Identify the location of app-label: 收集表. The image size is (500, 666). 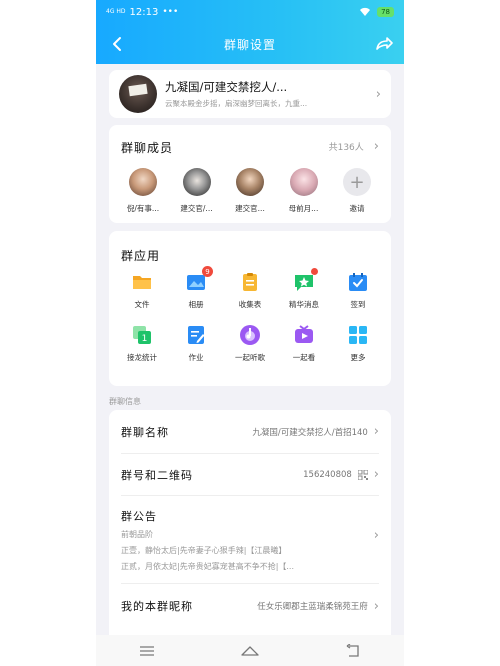
(250, 304).